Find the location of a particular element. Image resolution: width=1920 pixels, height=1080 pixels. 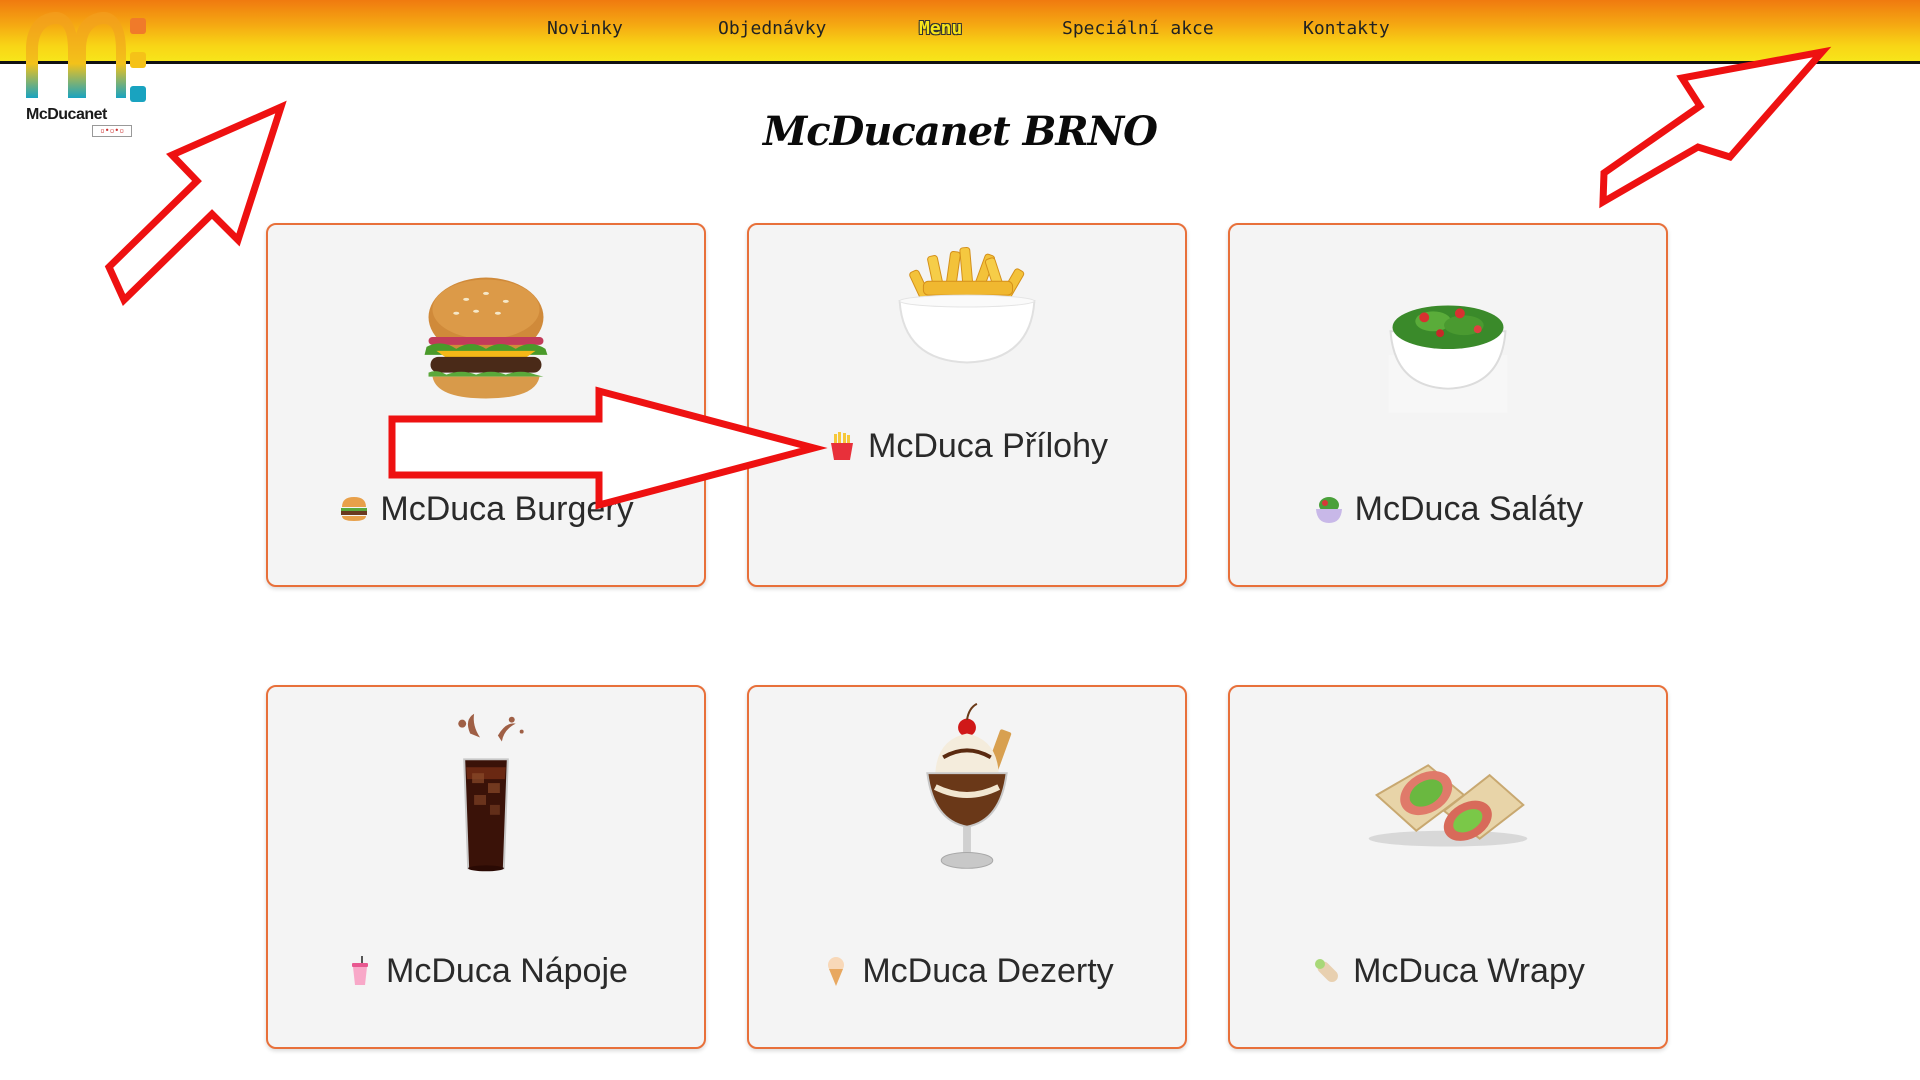

menu-card-wrapy: McDuca Wrapy is located at coordinates (1448, 867).